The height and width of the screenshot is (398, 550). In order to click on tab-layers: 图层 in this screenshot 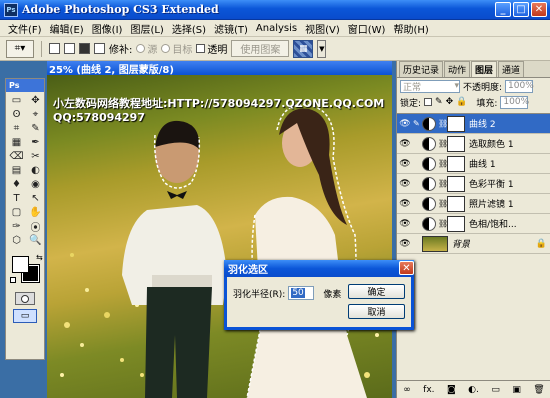, I will do `click(484, 69)`.